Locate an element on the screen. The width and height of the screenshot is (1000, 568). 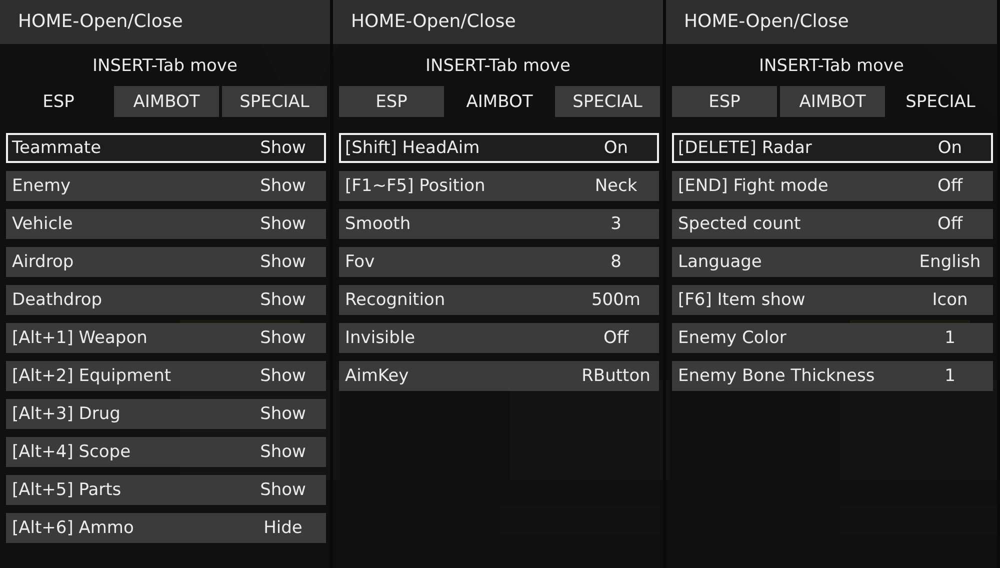
menu-row: [Alt+5] Parts Show is located at coordinates (166, 490).